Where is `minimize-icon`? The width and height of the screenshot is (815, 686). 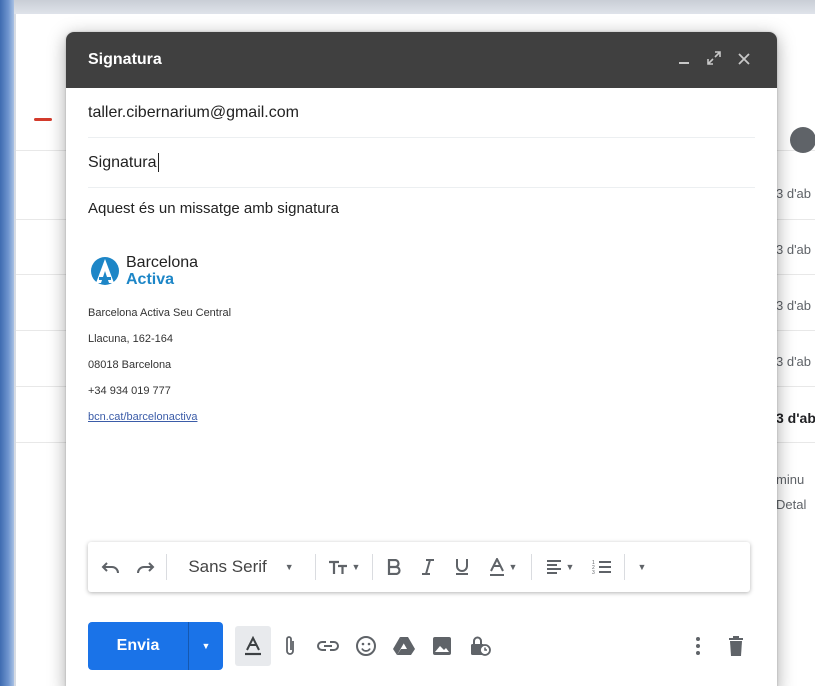 minimize-icon is located at coordinates (684, 60).